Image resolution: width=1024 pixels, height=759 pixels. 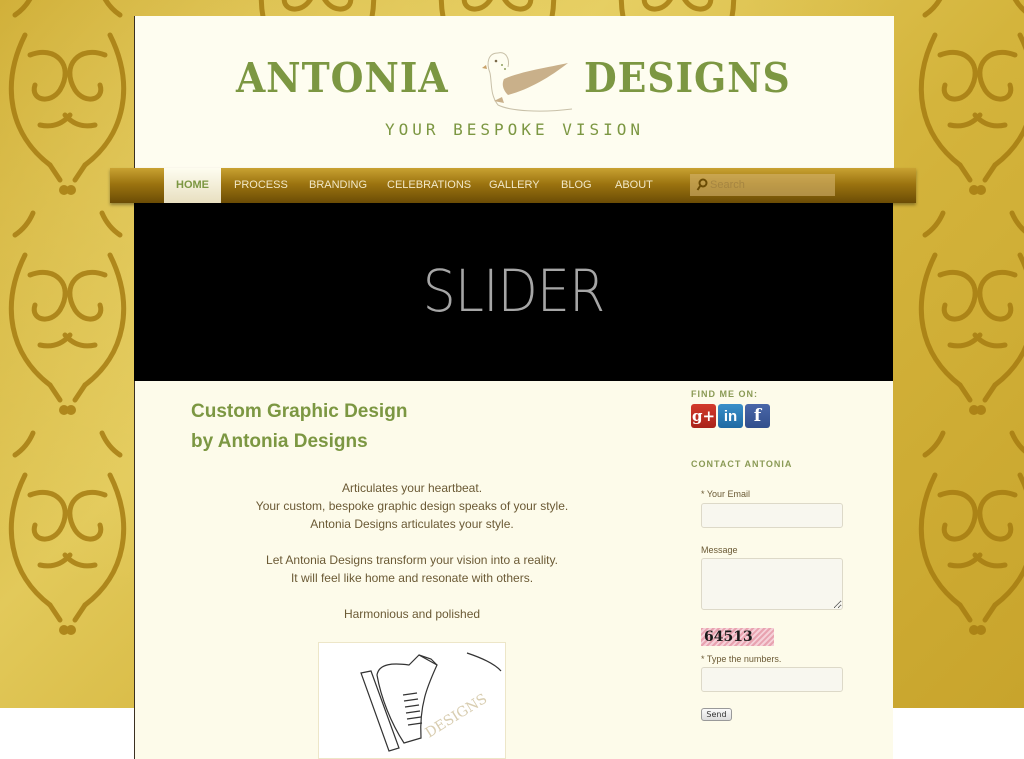 I want to click on site-header: ANTONIA DESIGNS YOUR BESPOKE VISION, so click(x=514, y=92).